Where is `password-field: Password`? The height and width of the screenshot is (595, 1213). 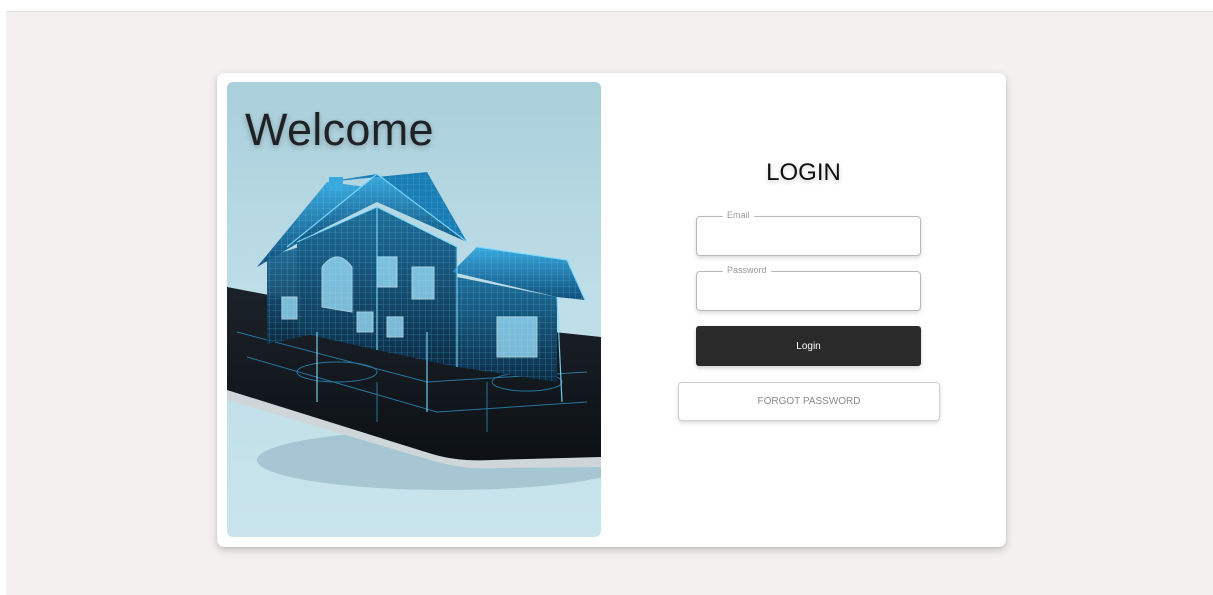 password-field: Password is located at coordinates (808, 288).